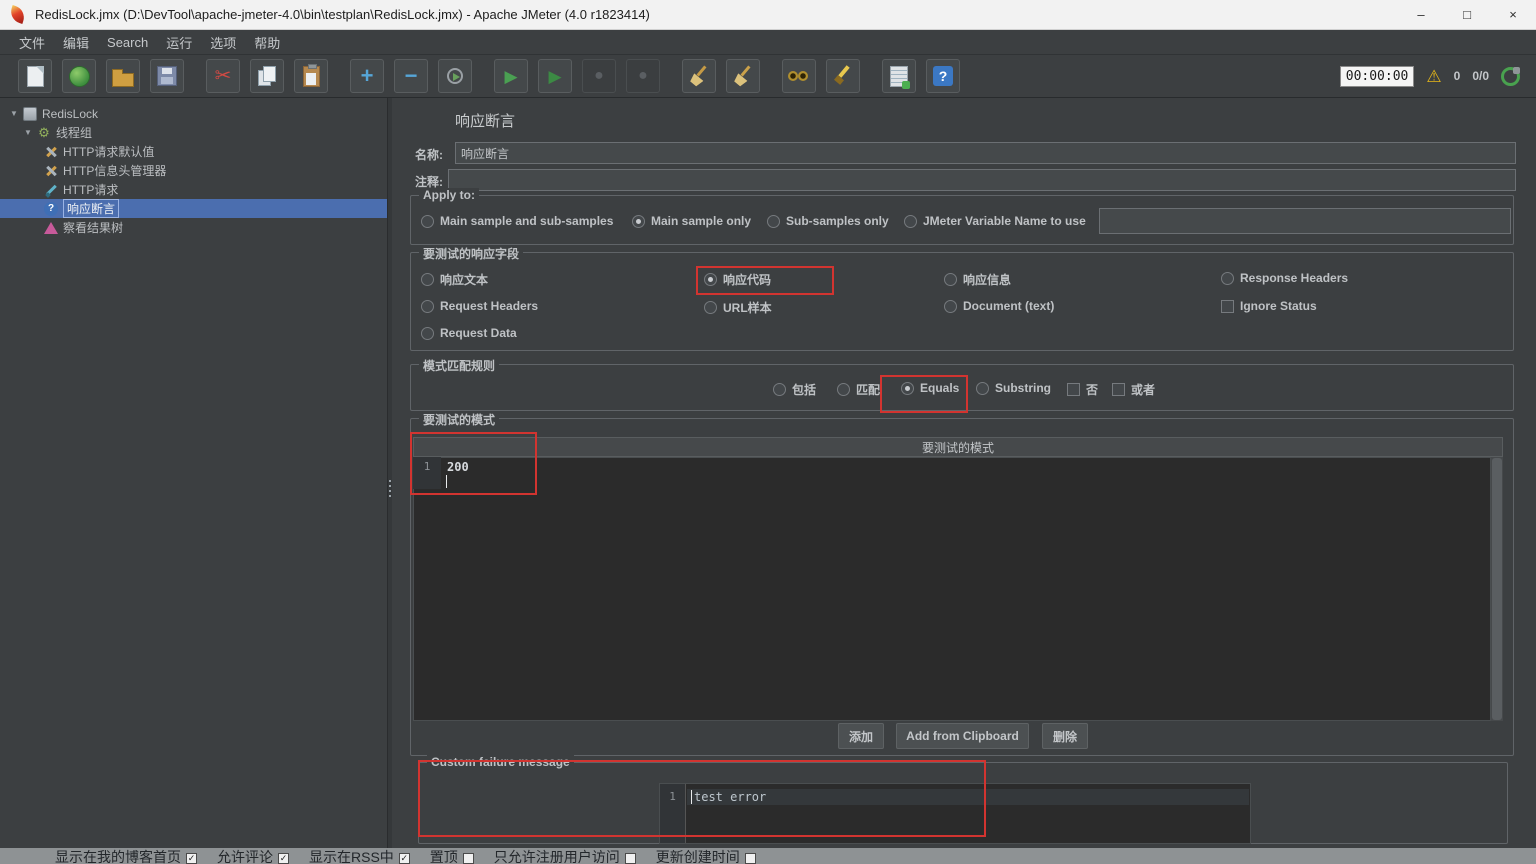  I want to click on menu-file: 文件, so click(32, 42).